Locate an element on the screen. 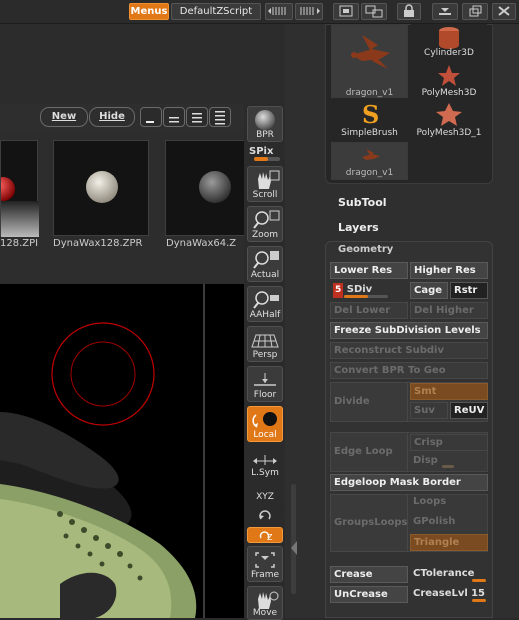  loops-slider: Loops is located at coordinates (449, 502).